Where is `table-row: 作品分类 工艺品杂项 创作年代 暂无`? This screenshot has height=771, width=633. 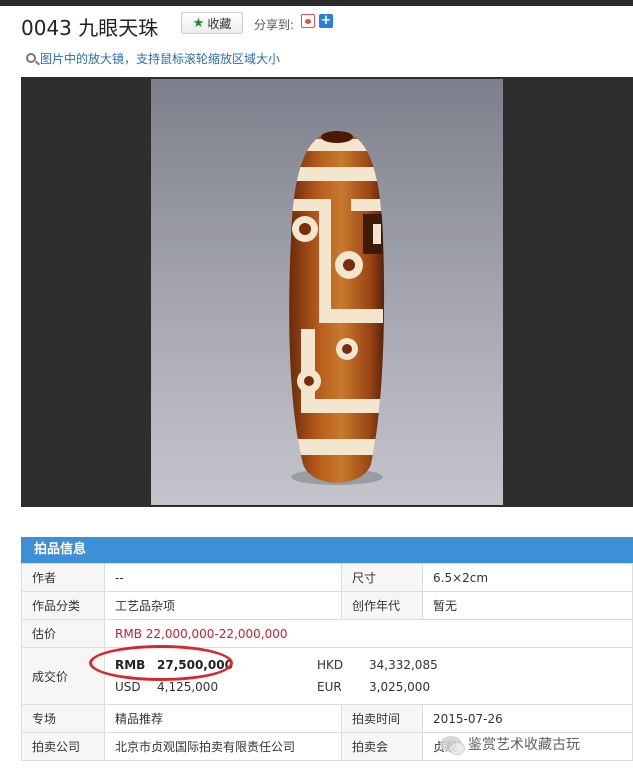
table-row: 作品分类 工艺品杂项 创作年代 暂无 is located at coordinates (327, 605).